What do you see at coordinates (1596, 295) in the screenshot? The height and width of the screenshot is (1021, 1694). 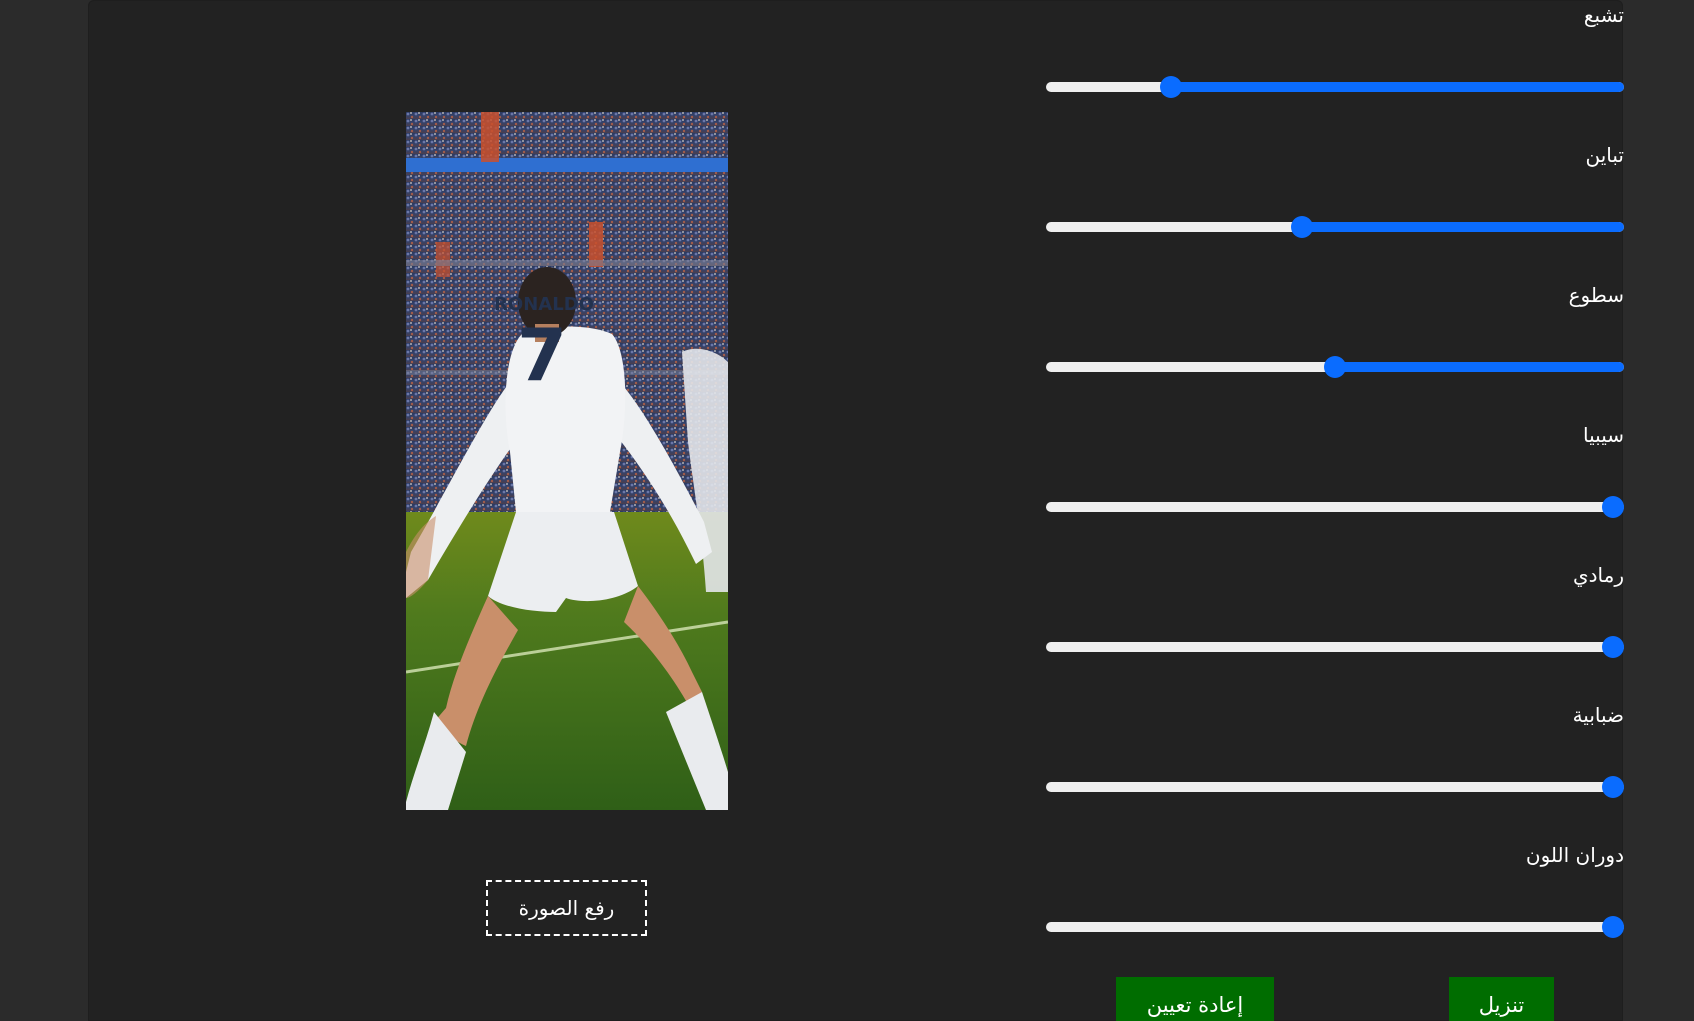 I see `filter-label: سطوع` at bounding box center [1596, 295].